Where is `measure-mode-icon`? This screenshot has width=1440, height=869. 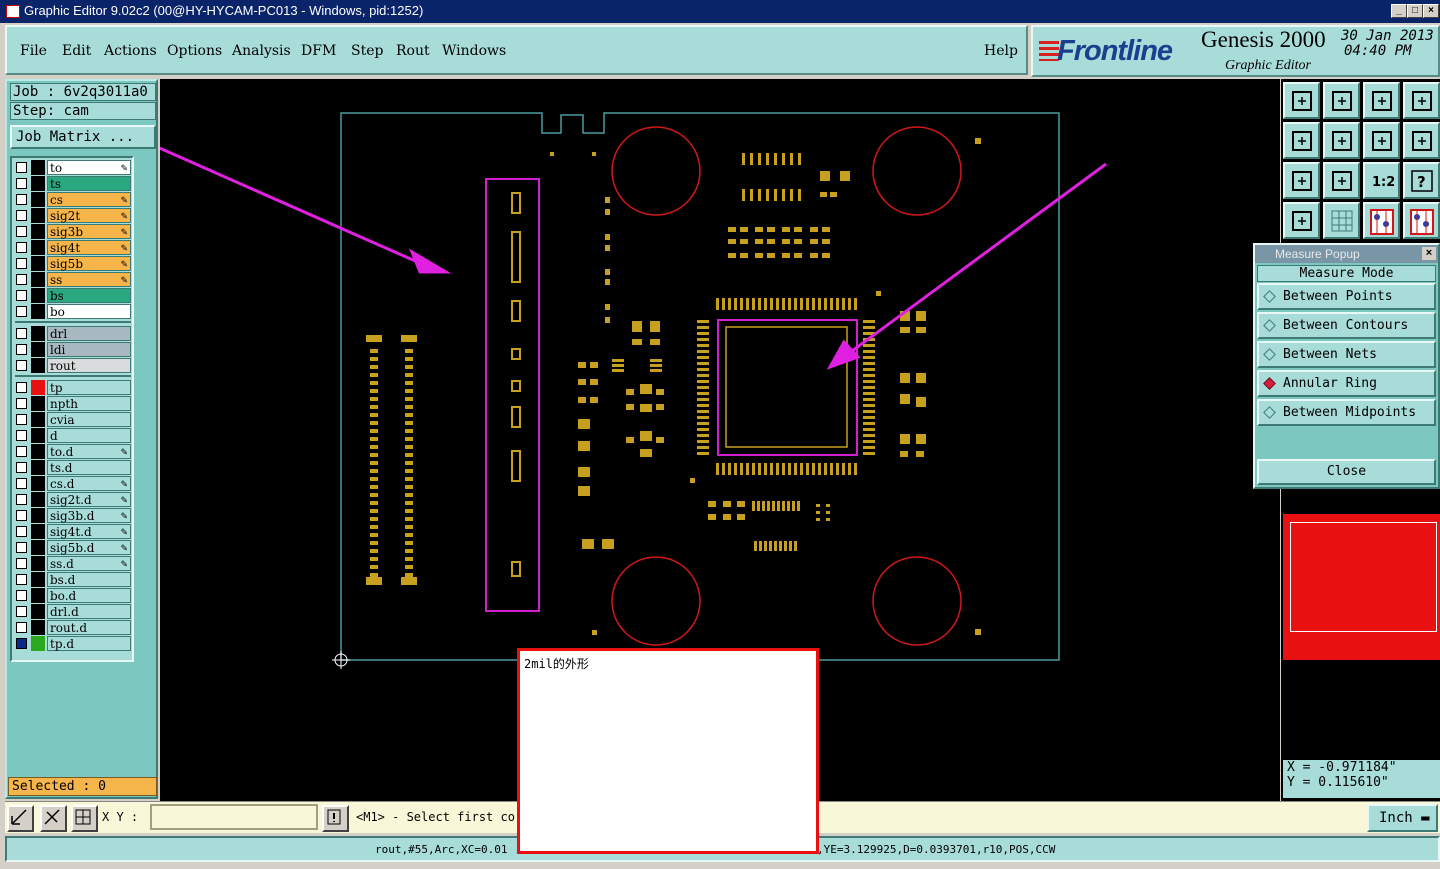
measure-mode-icon is located at coordinates (53, 818).